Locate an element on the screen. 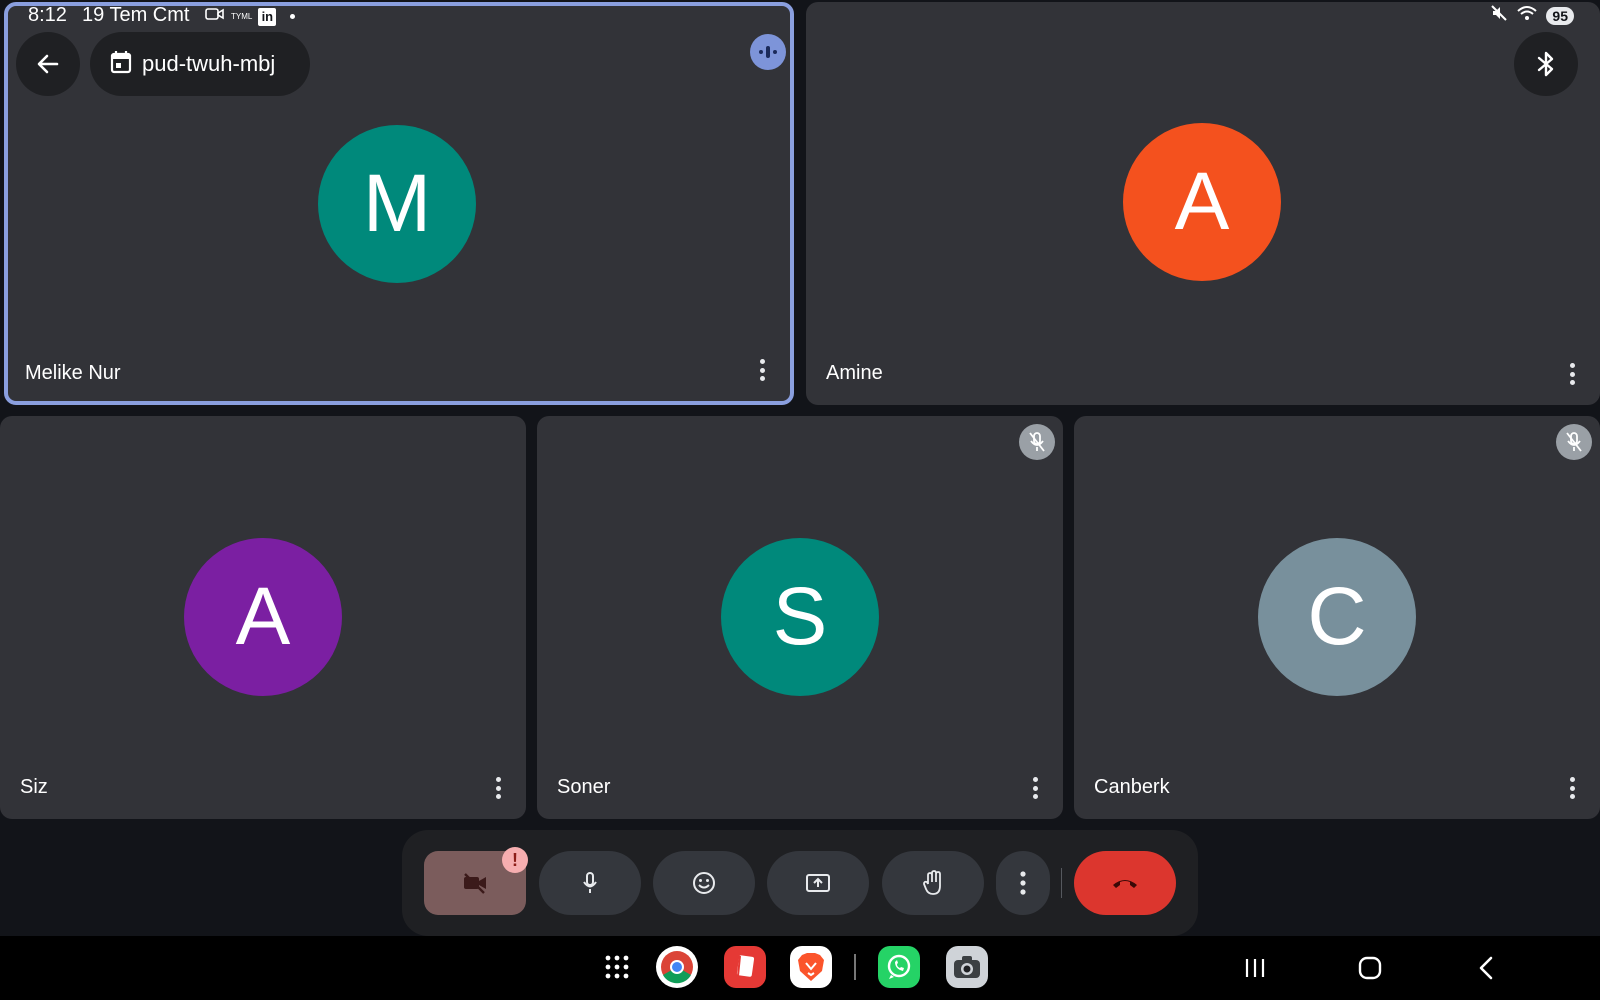 This screenshot has width=1600, height=1000. recents-button is located at coordinates (1255, 968).